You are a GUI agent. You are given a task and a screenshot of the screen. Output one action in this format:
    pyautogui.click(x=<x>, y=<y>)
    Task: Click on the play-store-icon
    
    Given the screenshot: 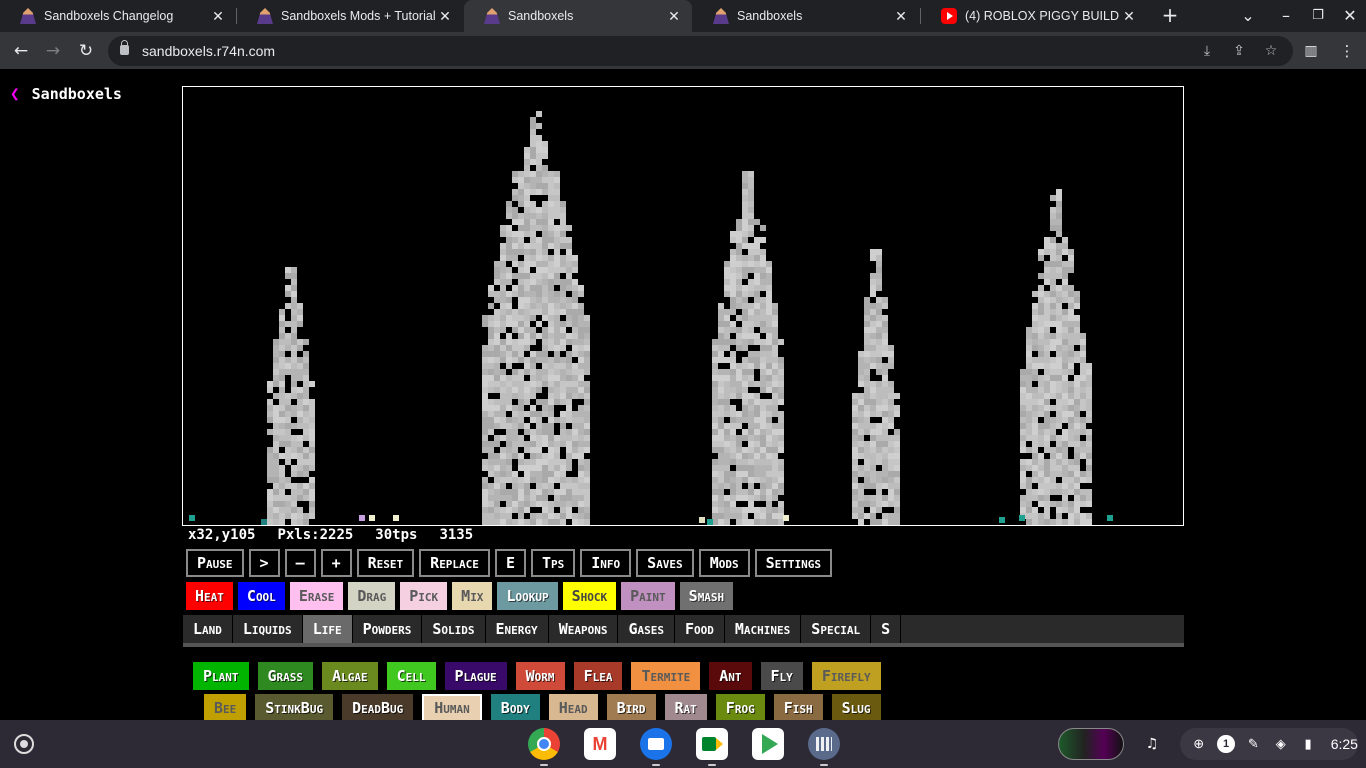 What is the action you would take?
    pyautogui.click(x=768, y=744)
    